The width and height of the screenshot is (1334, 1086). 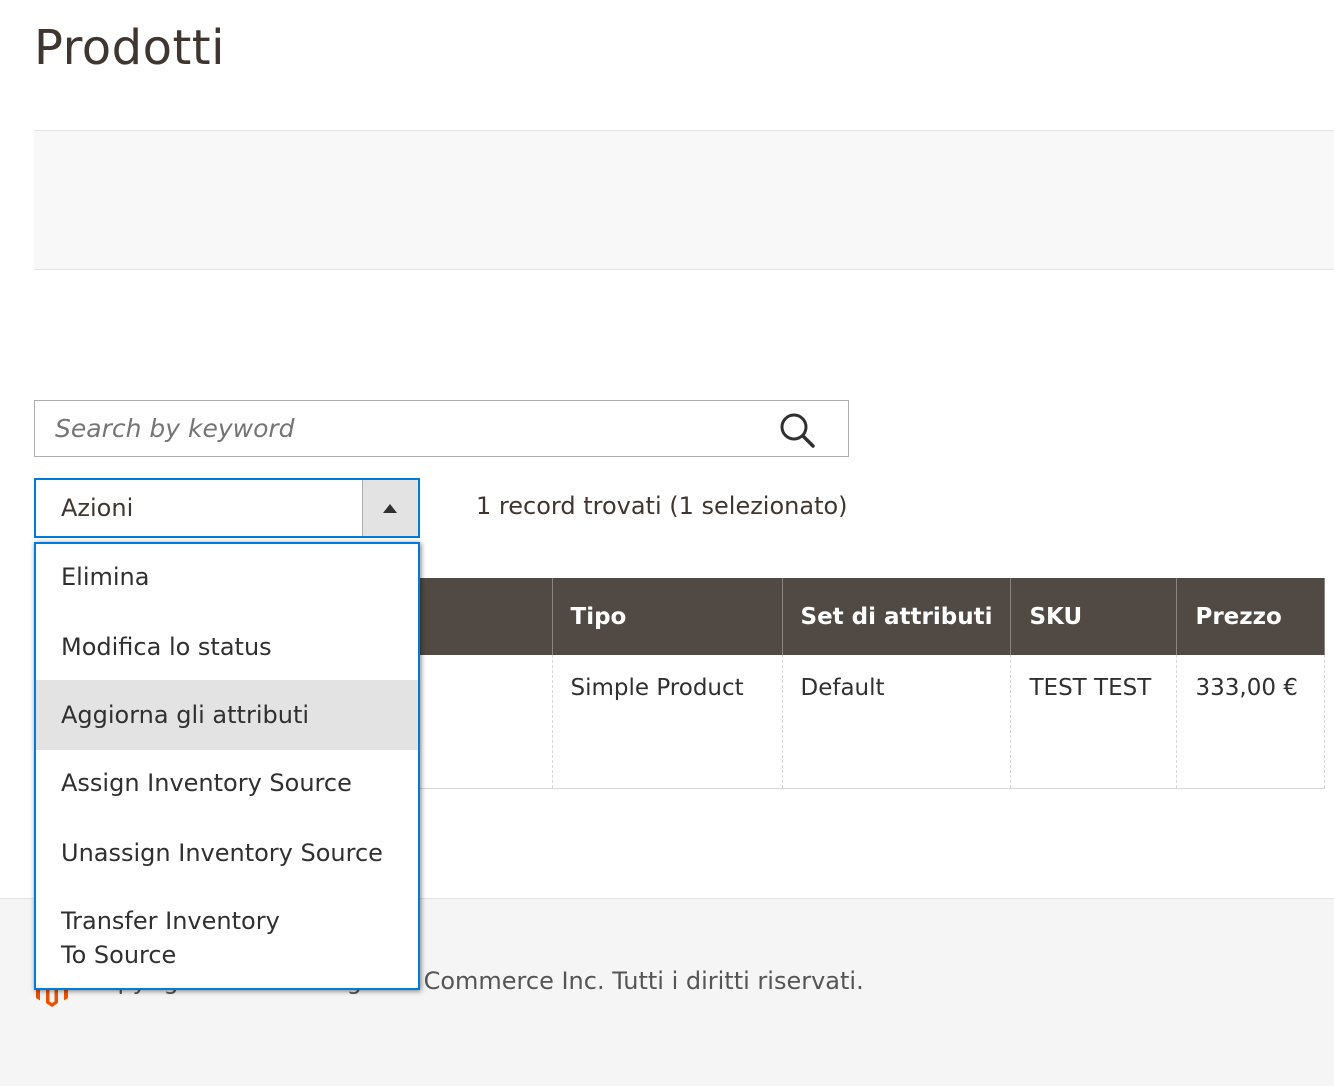 What do you see at coordinates (897, 616) in the screenshot?
I see `column-header-attribute-set: Set di attributi` at bounding box center [897, 616].